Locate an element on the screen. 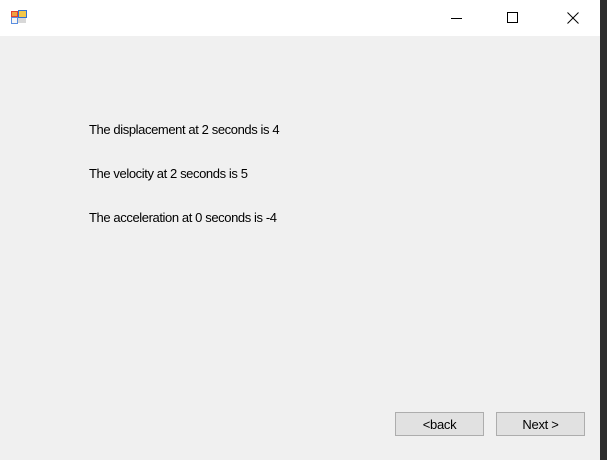  velocity-label: The velocity at 2 seconds is 5 is located at coordinates (168, 173).